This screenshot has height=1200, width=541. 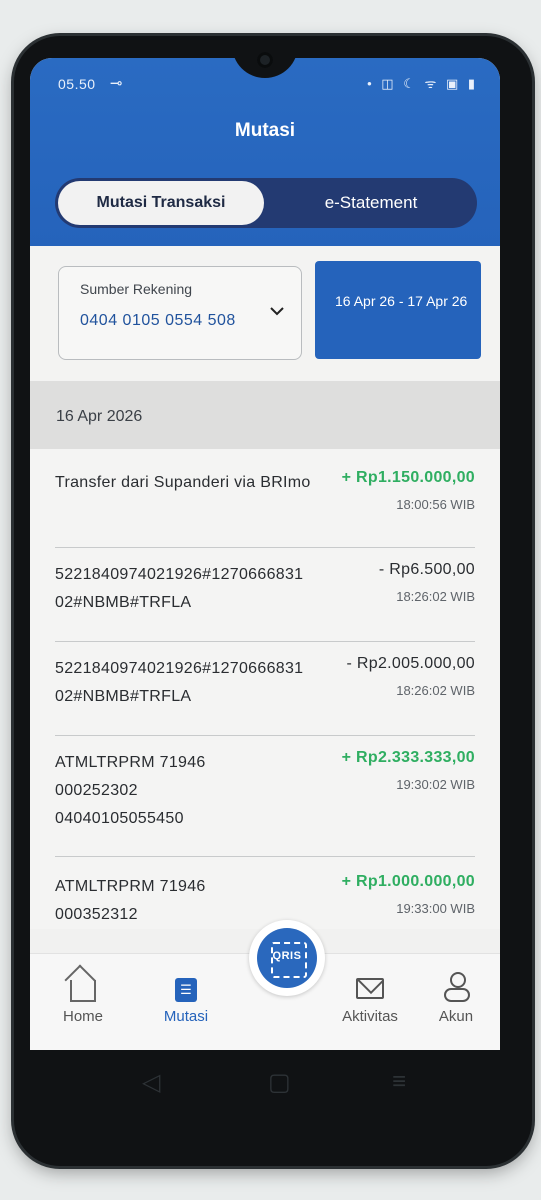 What do you see at coordinates (186, 1016) in the screenshot?
I see `nav-mutasi-label: Mutasi` at bounding box center [186, 1016].